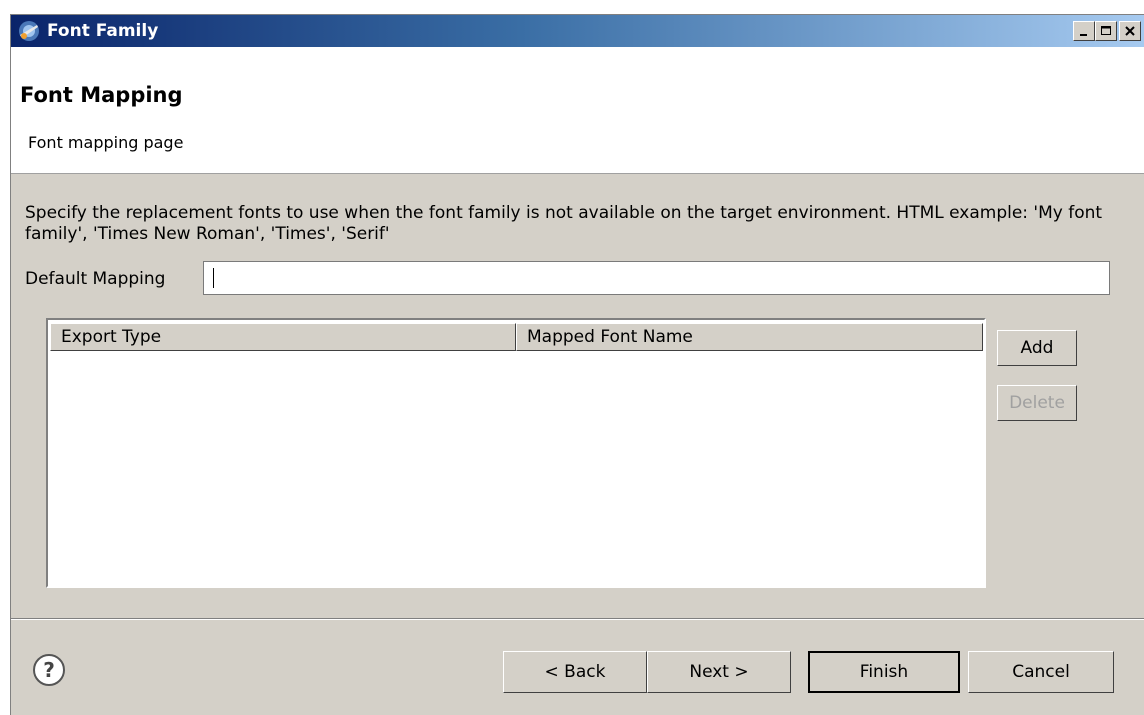 The height and width of the screenshot is (715, 1144). I want to click on help-icon: ?, so click(49, 670).